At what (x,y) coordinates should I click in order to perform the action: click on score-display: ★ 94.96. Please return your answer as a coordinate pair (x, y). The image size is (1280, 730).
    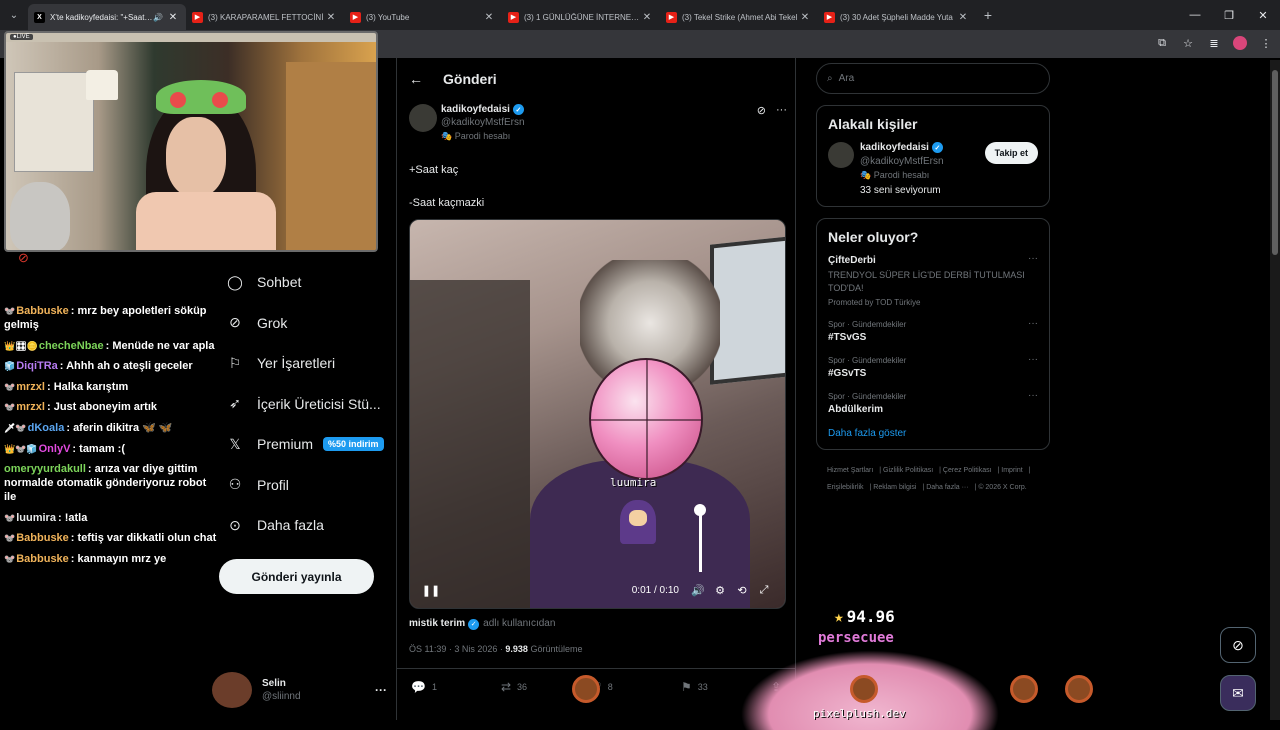
    Looking at the image, I should click on (864, 616).